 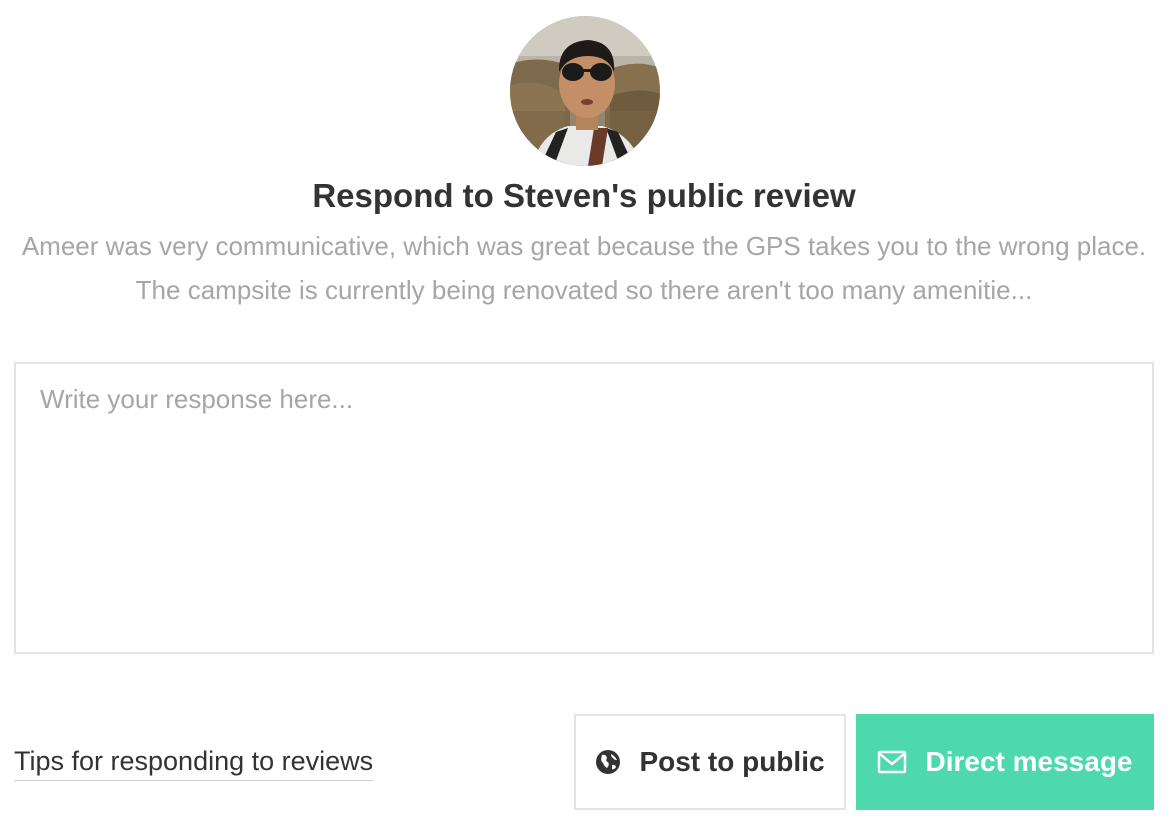 What do you see at coordinates (608, 762) in the screenshot?
I see `globe-icon` at bounding box center [608, 762].